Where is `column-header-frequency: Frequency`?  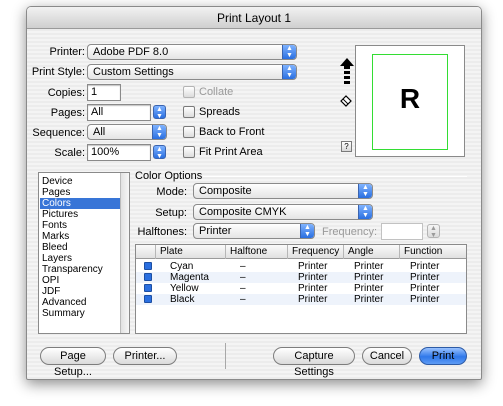 column-header-frequency: Frequency is located at coordinates (316, 252).